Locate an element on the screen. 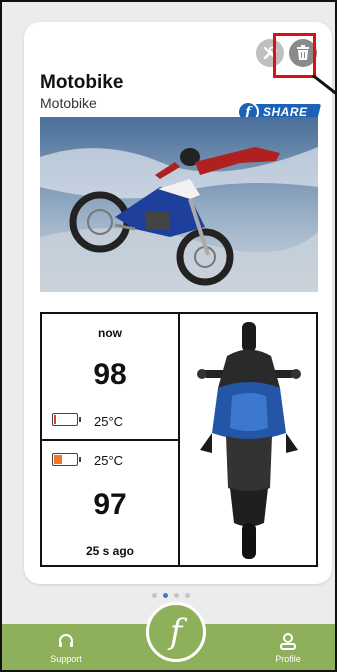 The width and height of the screenshot is (337, 672). battery-bottom-fill is located at coordinates (58, 459).